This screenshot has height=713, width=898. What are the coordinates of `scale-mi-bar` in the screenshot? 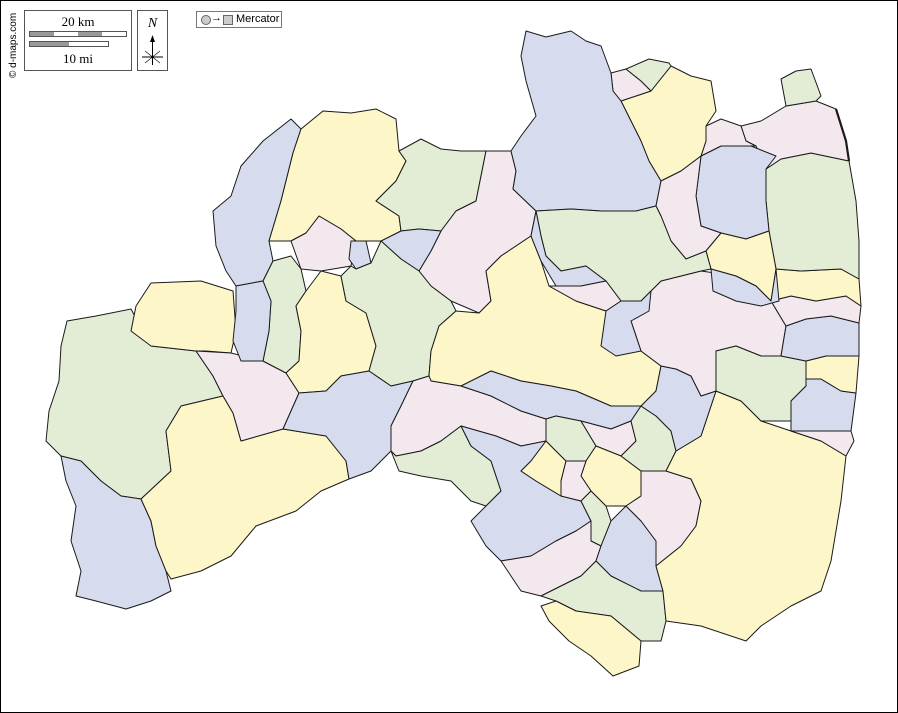 It's located at (69, 44).